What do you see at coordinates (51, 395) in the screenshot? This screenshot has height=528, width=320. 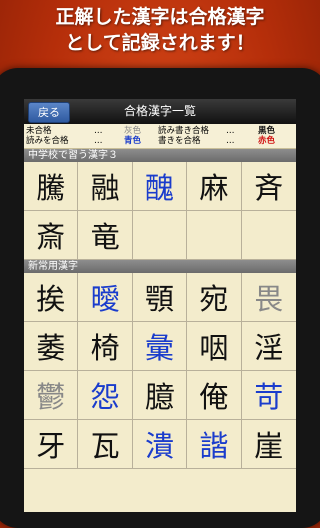 I see `kanji-cell: 鬱` at bounding box center [51, 395].